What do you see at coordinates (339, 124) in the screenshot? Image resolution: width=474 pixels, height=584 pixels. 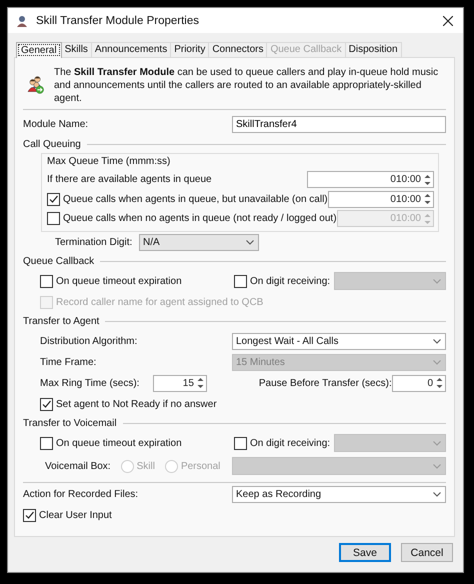 I see `module-name-field: SkillTransfer4` at bounding box center [339, 124].